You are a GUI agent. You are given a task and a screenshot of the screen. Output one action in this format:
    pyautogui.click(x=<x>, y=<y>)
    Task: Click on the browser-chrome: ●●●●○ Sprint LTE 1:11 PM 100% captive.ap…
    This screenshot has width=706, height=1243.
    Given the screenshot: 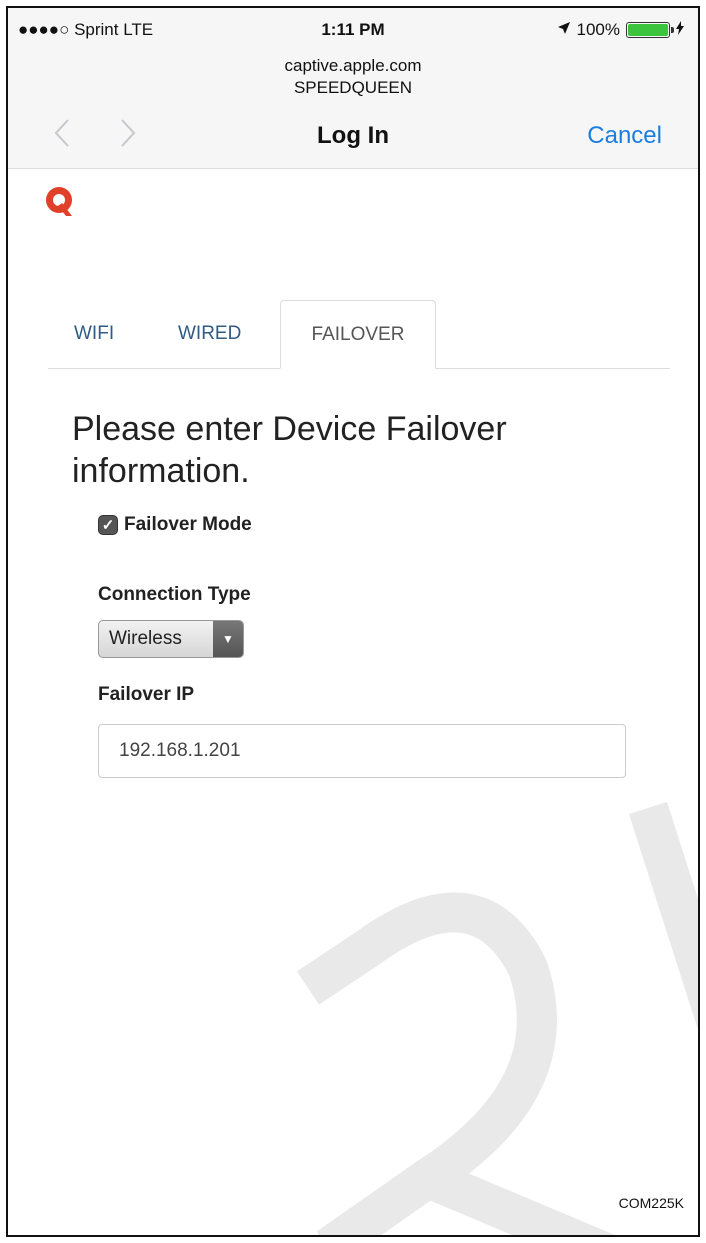 What is the action you would take?
    pyautogui.click(x=353, y=88)
    